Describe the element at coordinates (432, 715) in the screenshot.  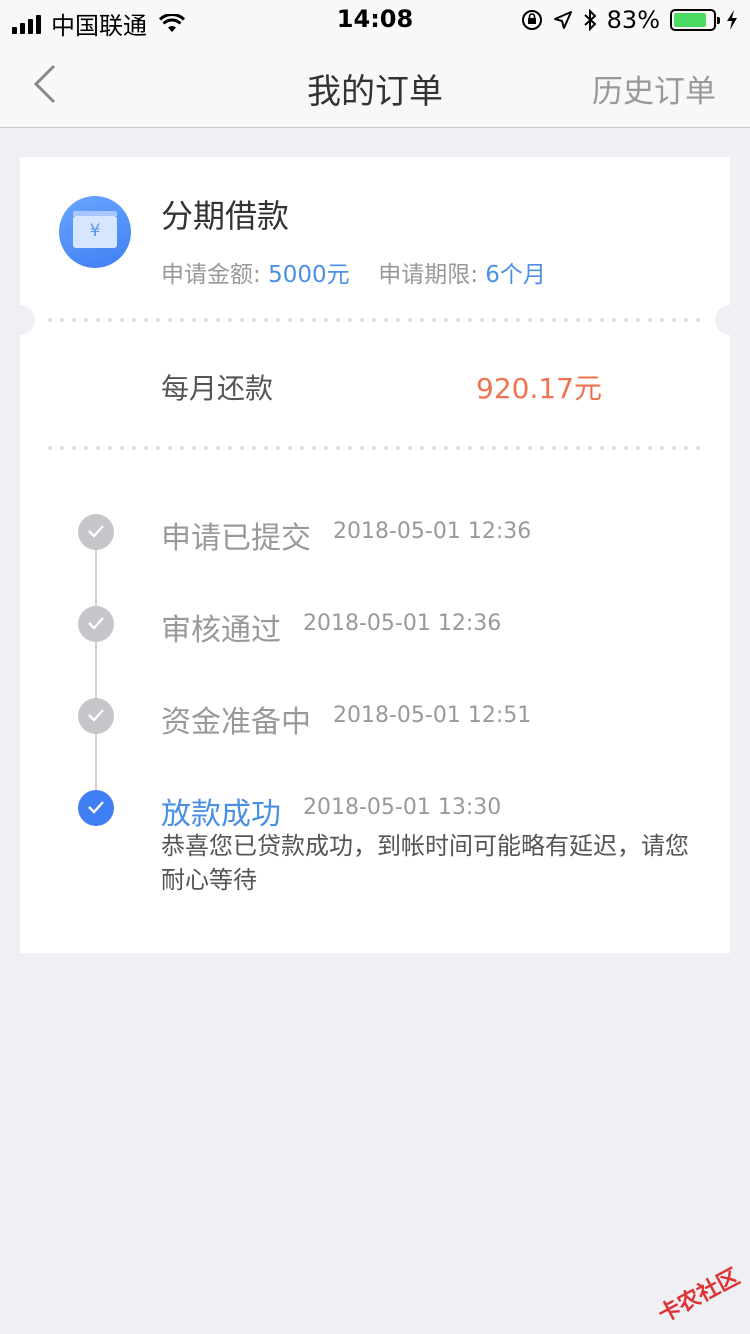
I see `timeline-step-time: 2018-05-01 12:51` at that location.